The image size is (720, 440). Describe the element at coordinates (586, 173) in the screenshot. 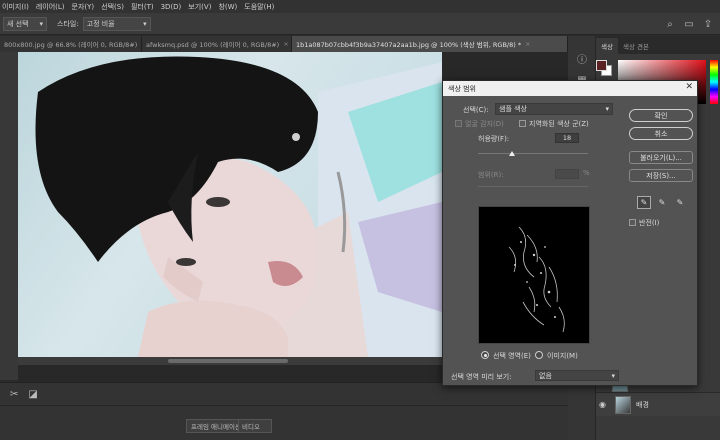

I see `range-percent: %` at that location.